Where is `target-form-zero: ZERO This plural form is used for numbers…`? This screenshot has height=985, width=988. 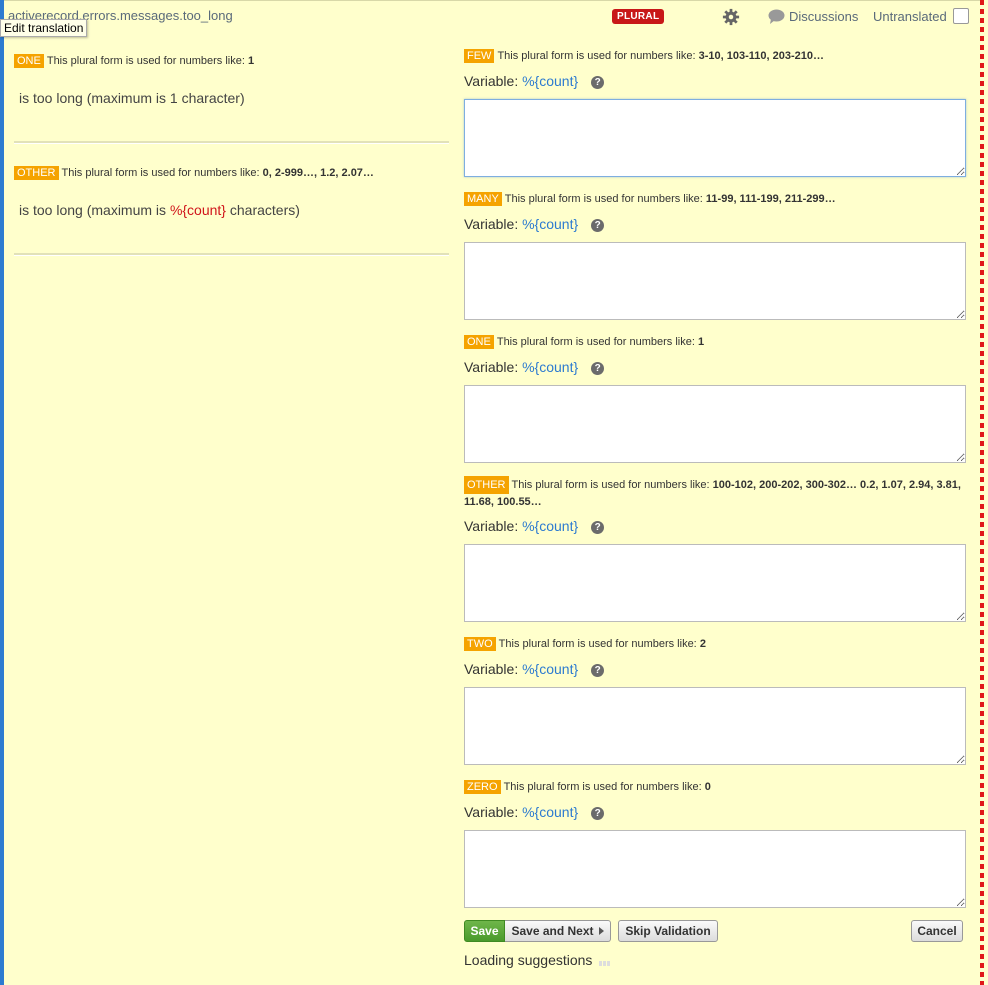
target-form-zero: ZERO This plural form is used for numbers… is located at coordinates (716, 787).